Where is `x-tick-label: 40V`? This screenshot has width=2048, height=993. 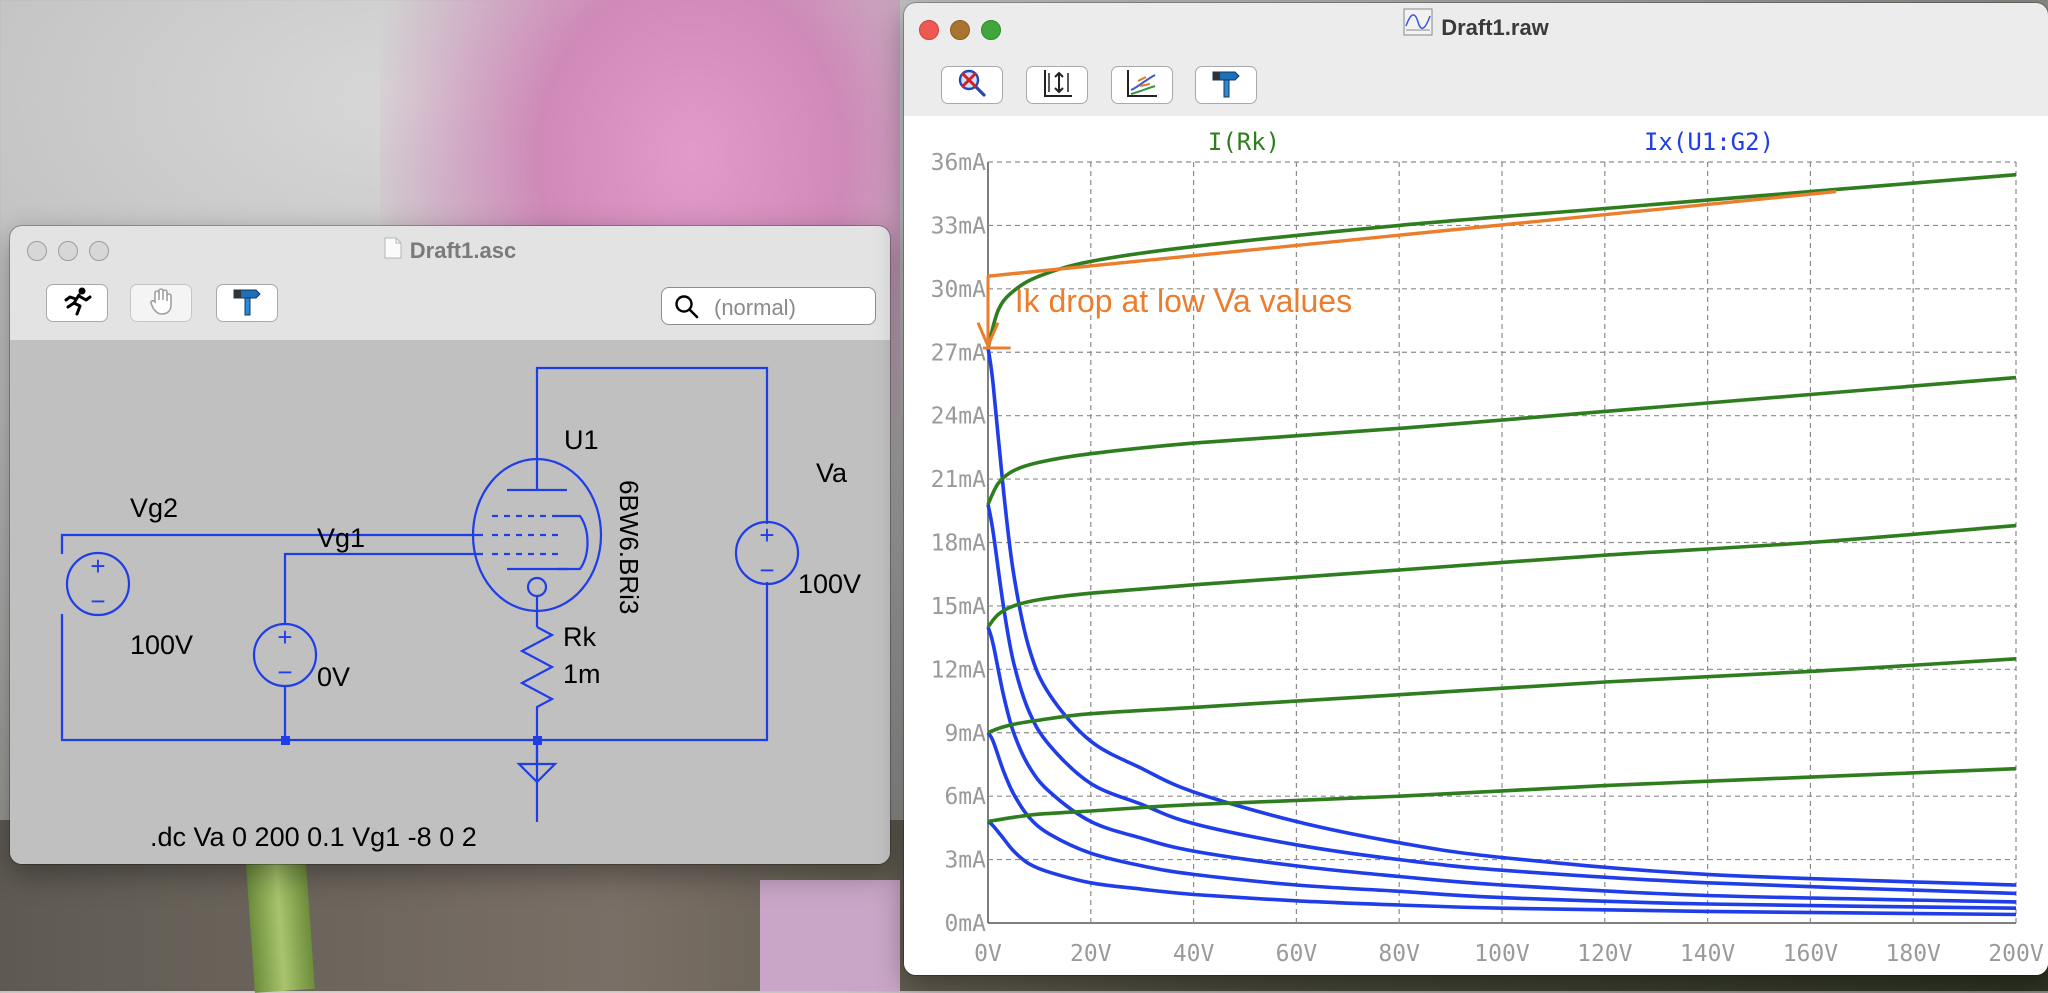
x-tick-label: 40V is located at coordinates (1194, 954).